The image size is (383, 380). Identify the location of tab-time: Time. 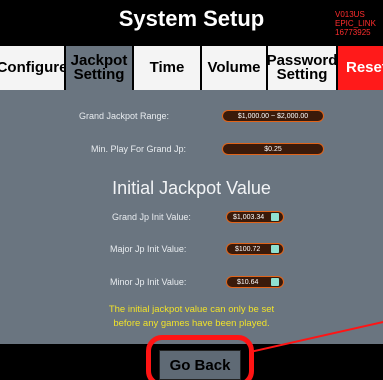
(168, 68).